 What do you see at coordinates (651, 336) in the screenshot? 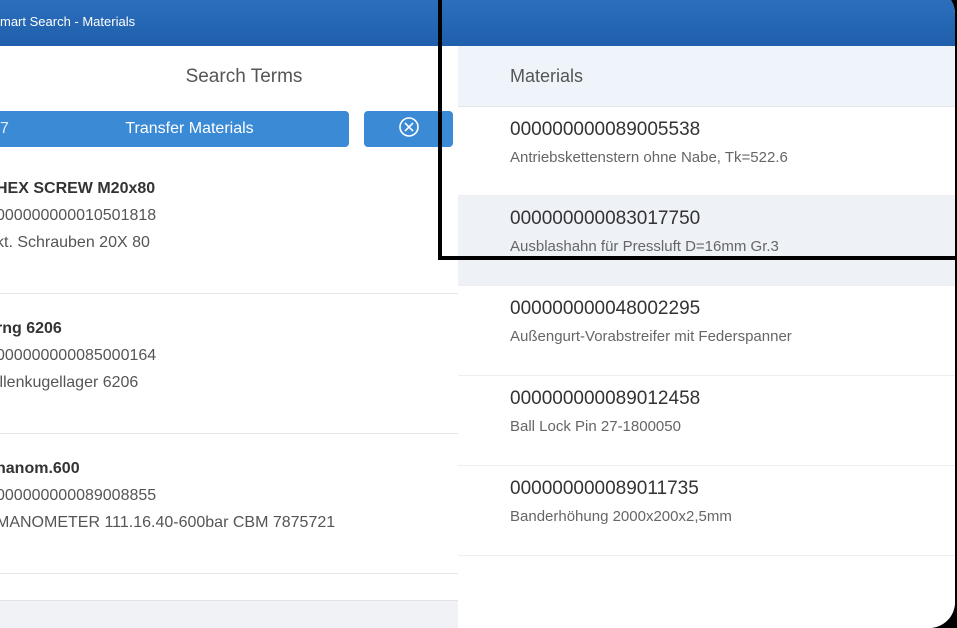
I see `material-description: Außengurt-Vorabstreifer mit Federspanner` at bounding box center [651, 336].